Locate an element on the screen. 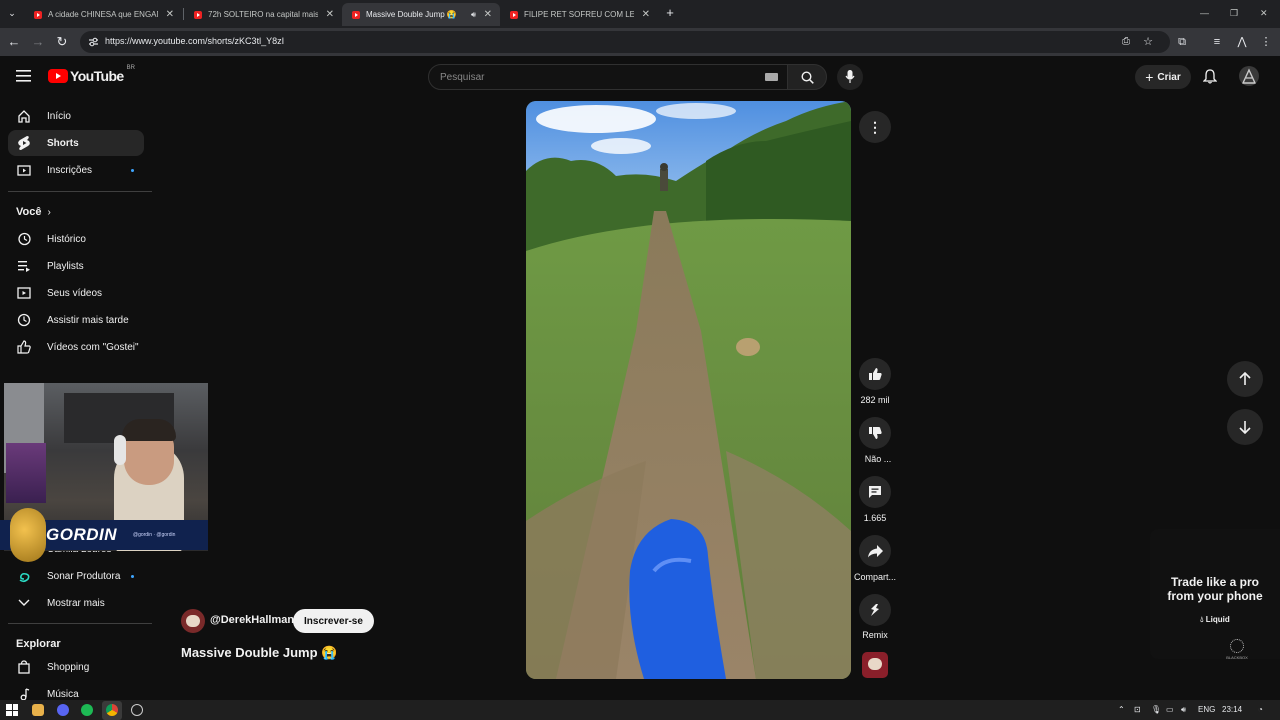 This screenshot has height=720, width=1280. sidebar-show-more: Mostrar mais is located at coordinates (76, 603).